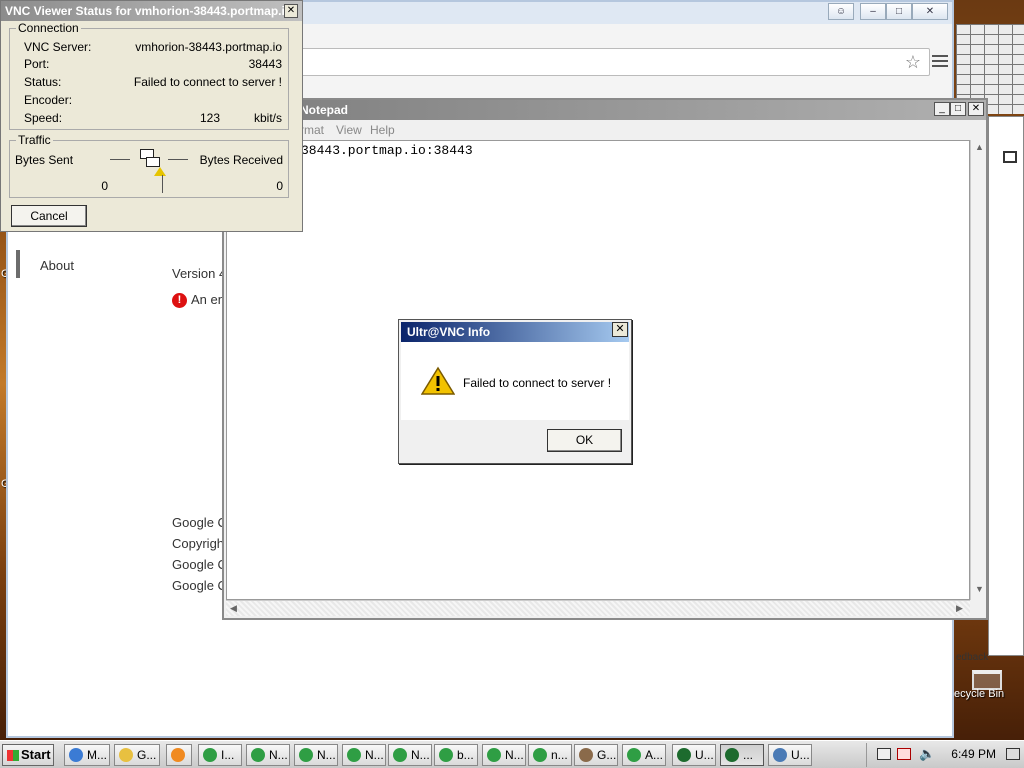  Describe the element at coordinates (940, 61) in the screenshot. I see `chrome-menu-icon` at that location.